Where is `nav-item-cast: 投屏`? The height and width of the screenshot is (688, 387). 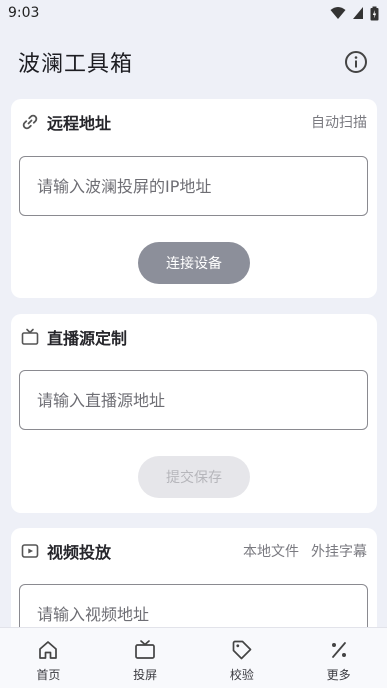 nav-item-cast: 投屏 is located at coordinates (145, 658).